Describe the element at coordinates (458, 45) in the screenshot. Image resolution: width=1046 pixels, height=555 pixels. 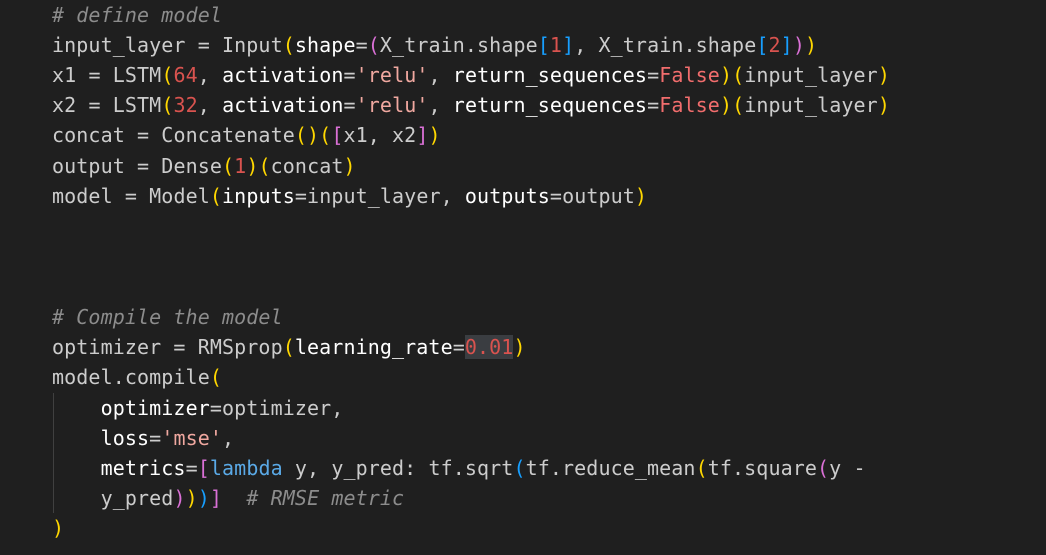
I see `code-token: X_train.shape` at that location.